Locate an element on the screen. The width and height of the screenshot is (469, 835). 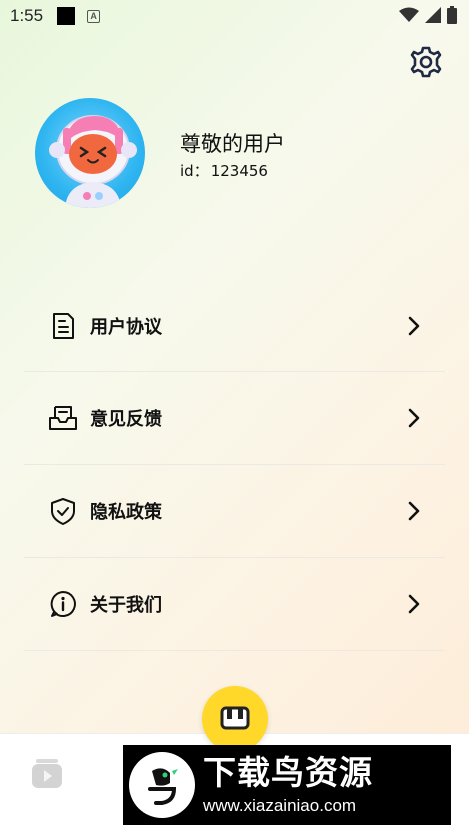
watermark-banner: 下载鸟资源 www.xiazainiao.com is located at coordinates (287, 785).